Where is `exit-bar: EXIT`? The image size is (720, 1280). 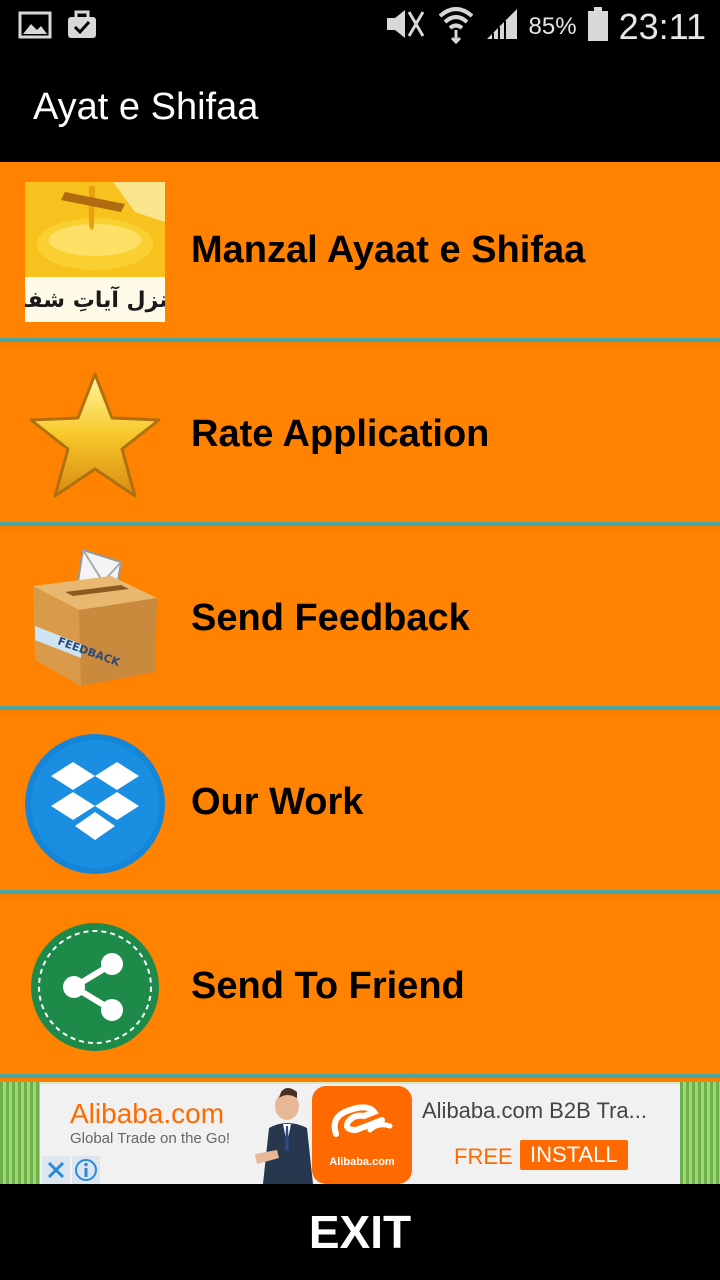 exit-bar: EXIT is located at coordinates (360, 1232).